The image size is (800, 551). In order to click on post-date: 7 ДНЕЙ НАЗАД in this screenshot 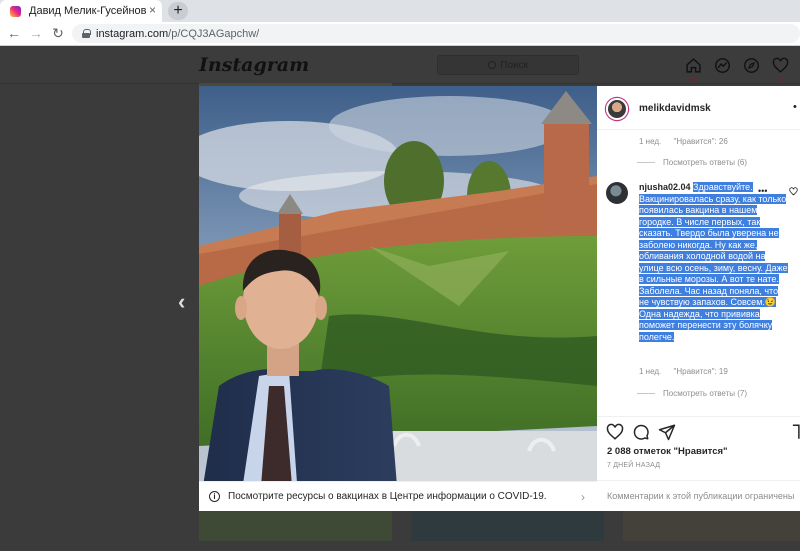, I will do `click(634, 465)`.